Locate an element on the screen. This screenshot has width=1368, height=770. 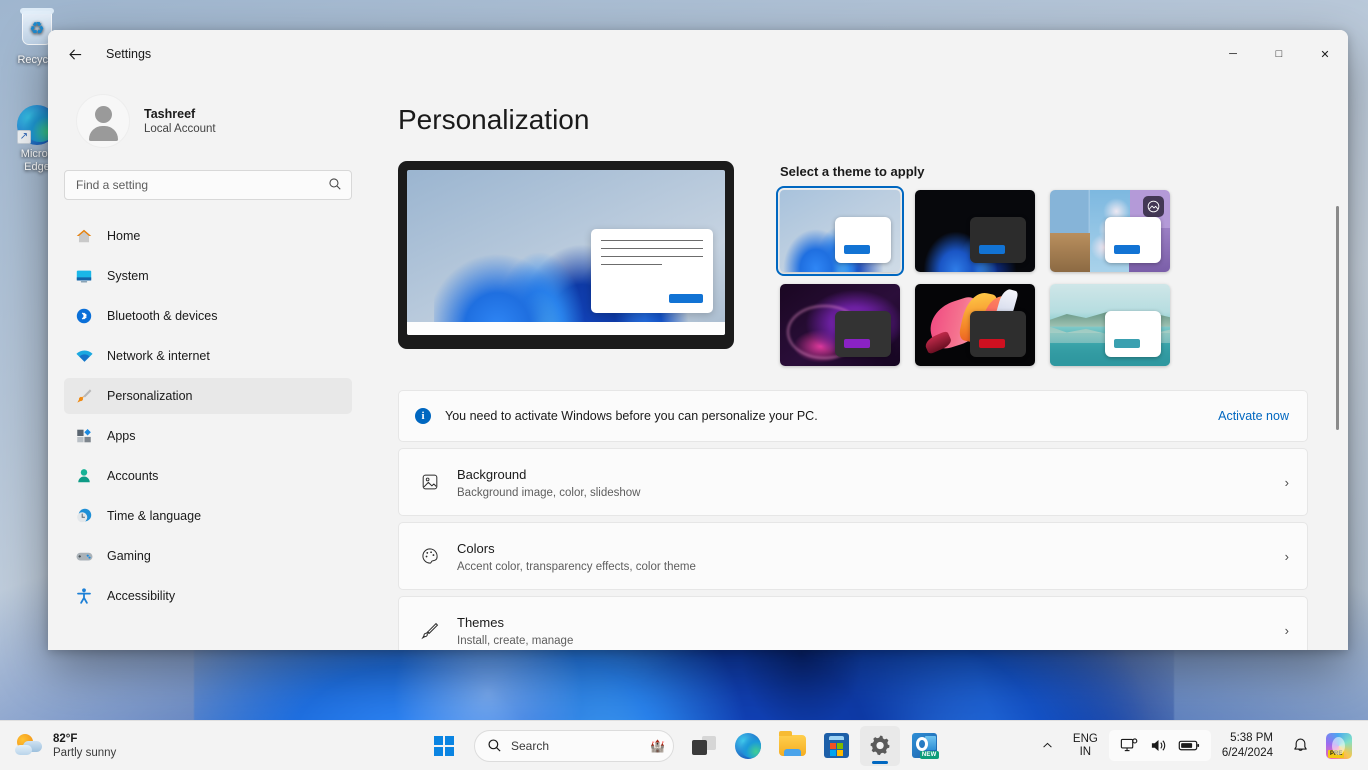
profile-account-type: Local Account is located at coordinates (180, 129).